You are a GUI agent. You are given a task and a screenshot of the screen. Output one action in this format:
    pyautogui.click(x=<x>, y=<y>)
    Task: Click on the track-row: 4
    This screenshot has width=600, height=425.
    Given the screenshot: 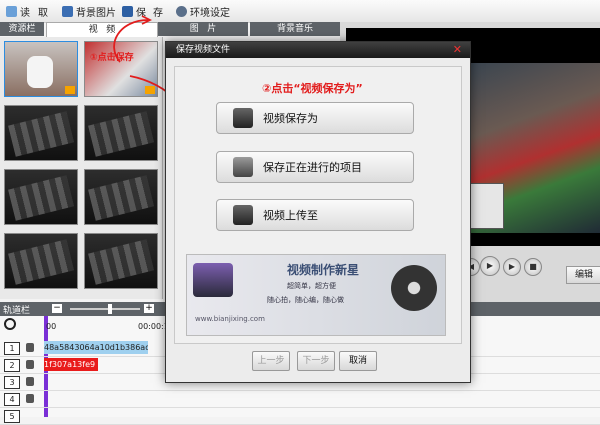 What is the action you would take?
    pyautogui.click(x=300, y=399)
    